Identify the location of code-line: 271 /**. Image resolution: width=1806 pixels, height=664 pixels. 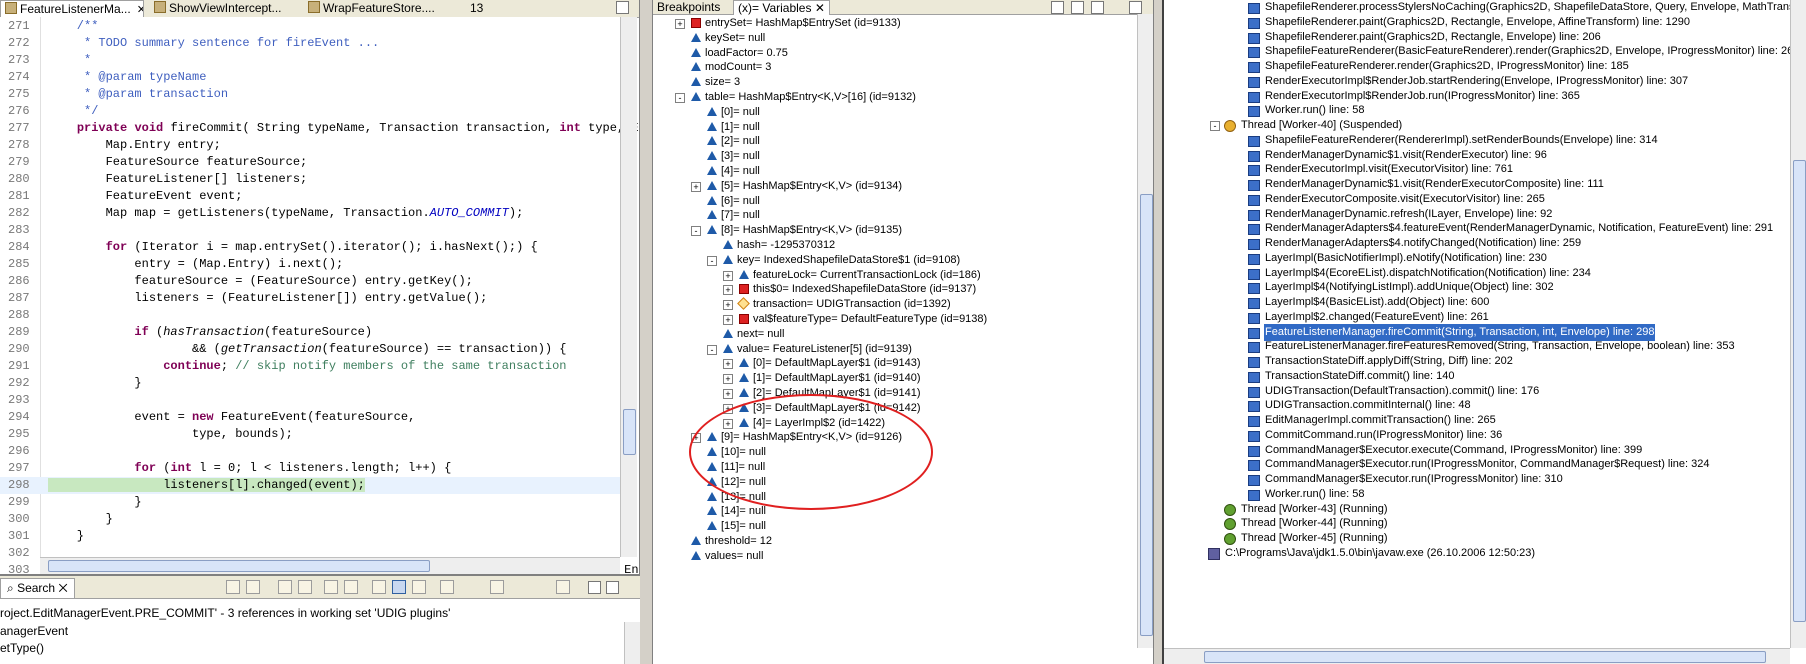
(310, 26).